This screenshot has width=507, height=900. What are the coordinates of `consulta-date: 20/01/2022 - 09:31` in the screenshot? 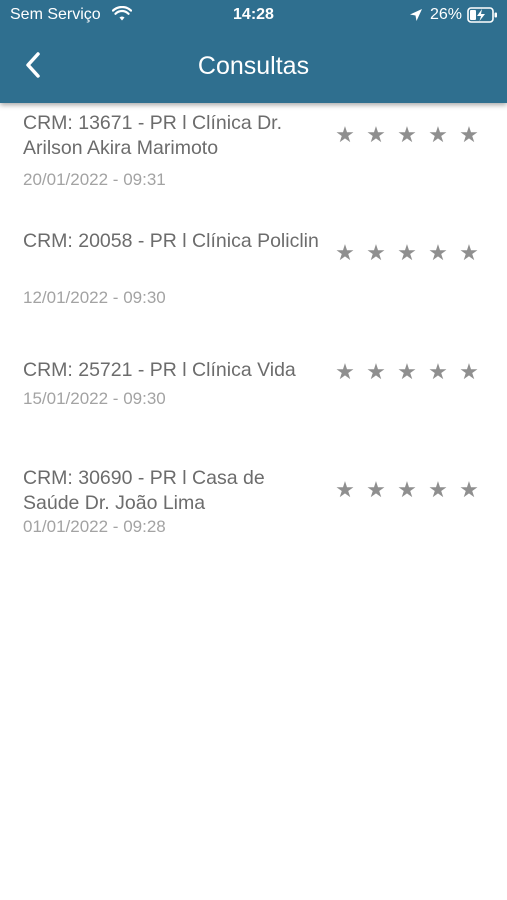 It's located at (94, 179).